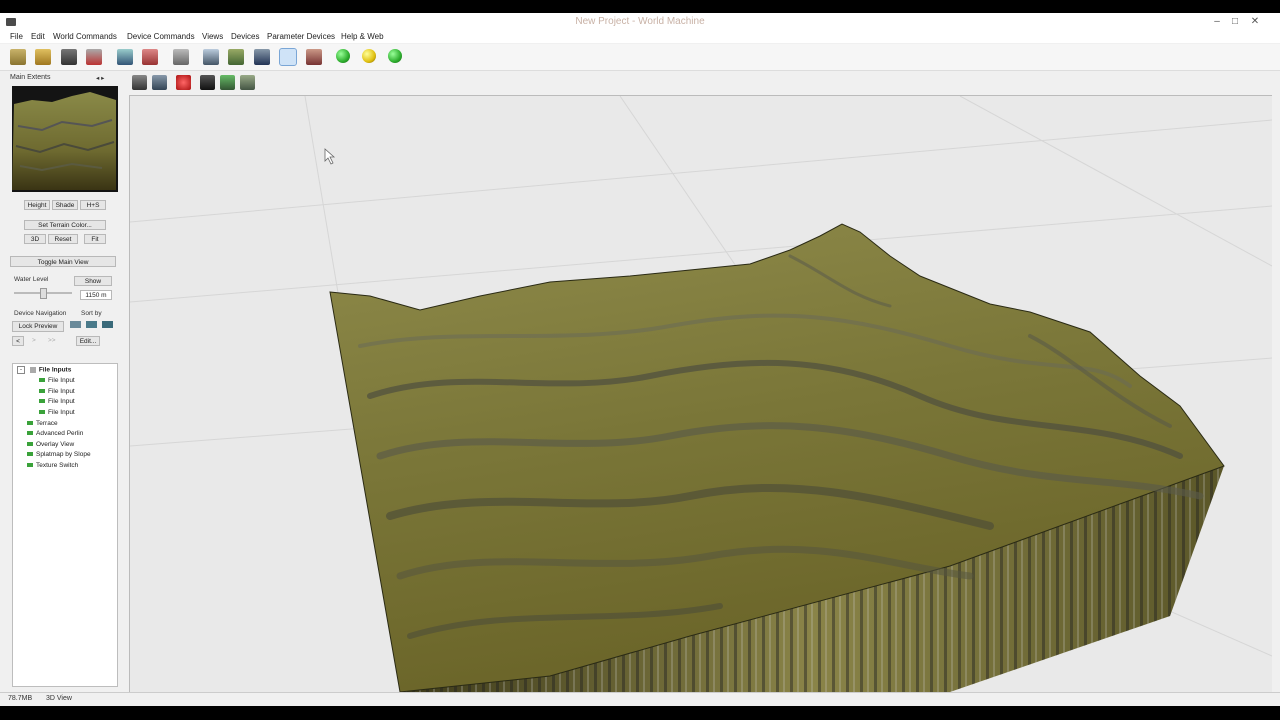 This screenshot has height=720, width=1280. What do you see at coordinates (125, 57) in the screenshot?
I see `build-icon` at bounding box center [125, 57].